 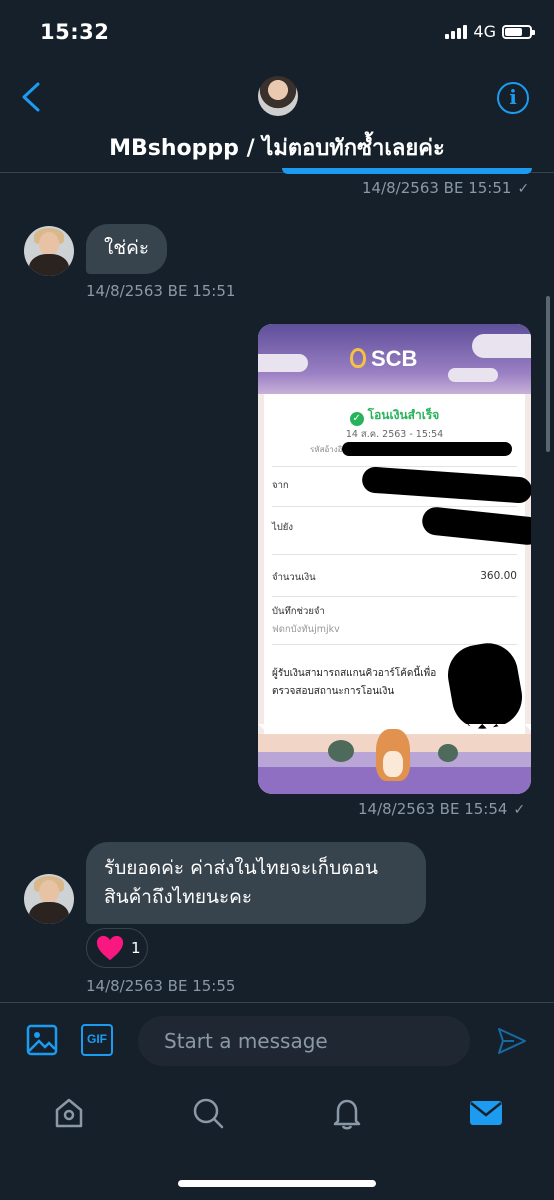 What do you see at coordinates (407, 171) in the screenshot?
I see `previous-message-bubble` at bounding box center [407, 171].